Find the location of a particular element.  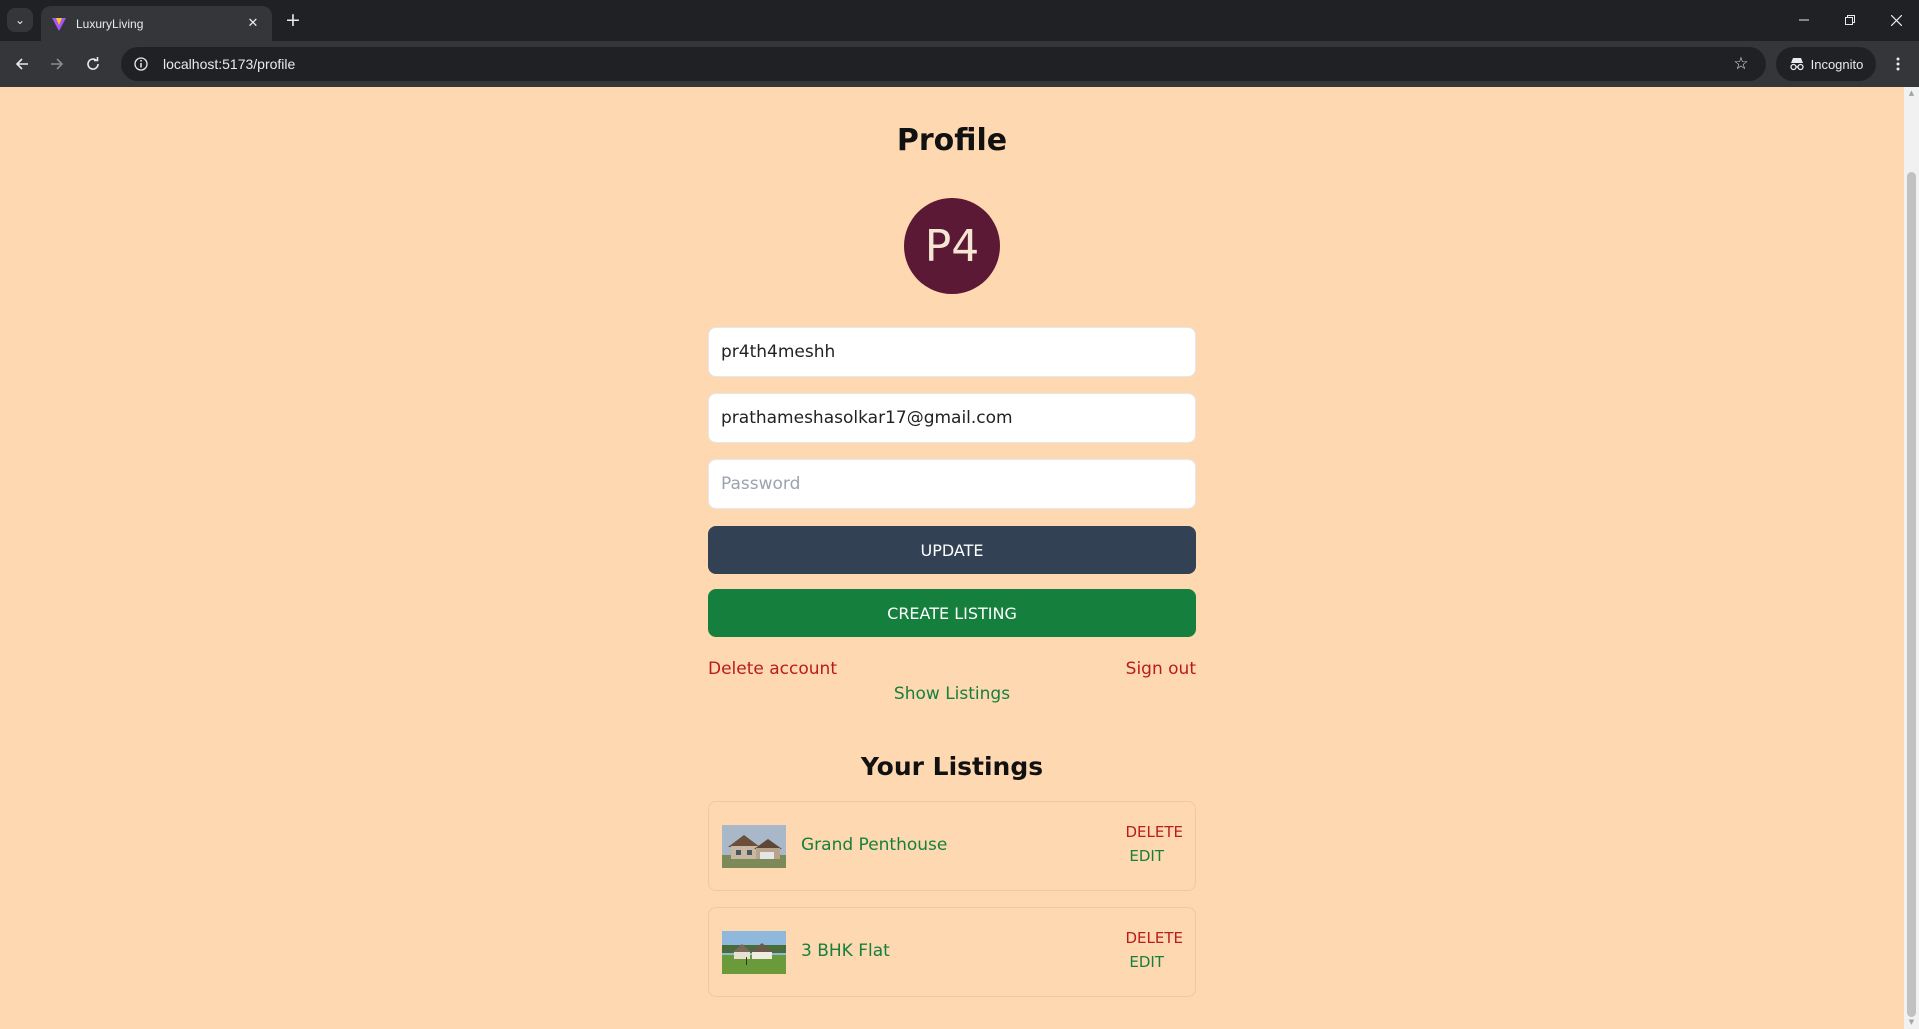

url-text: localhost:5173/profile is located at coordinates (944, 64).